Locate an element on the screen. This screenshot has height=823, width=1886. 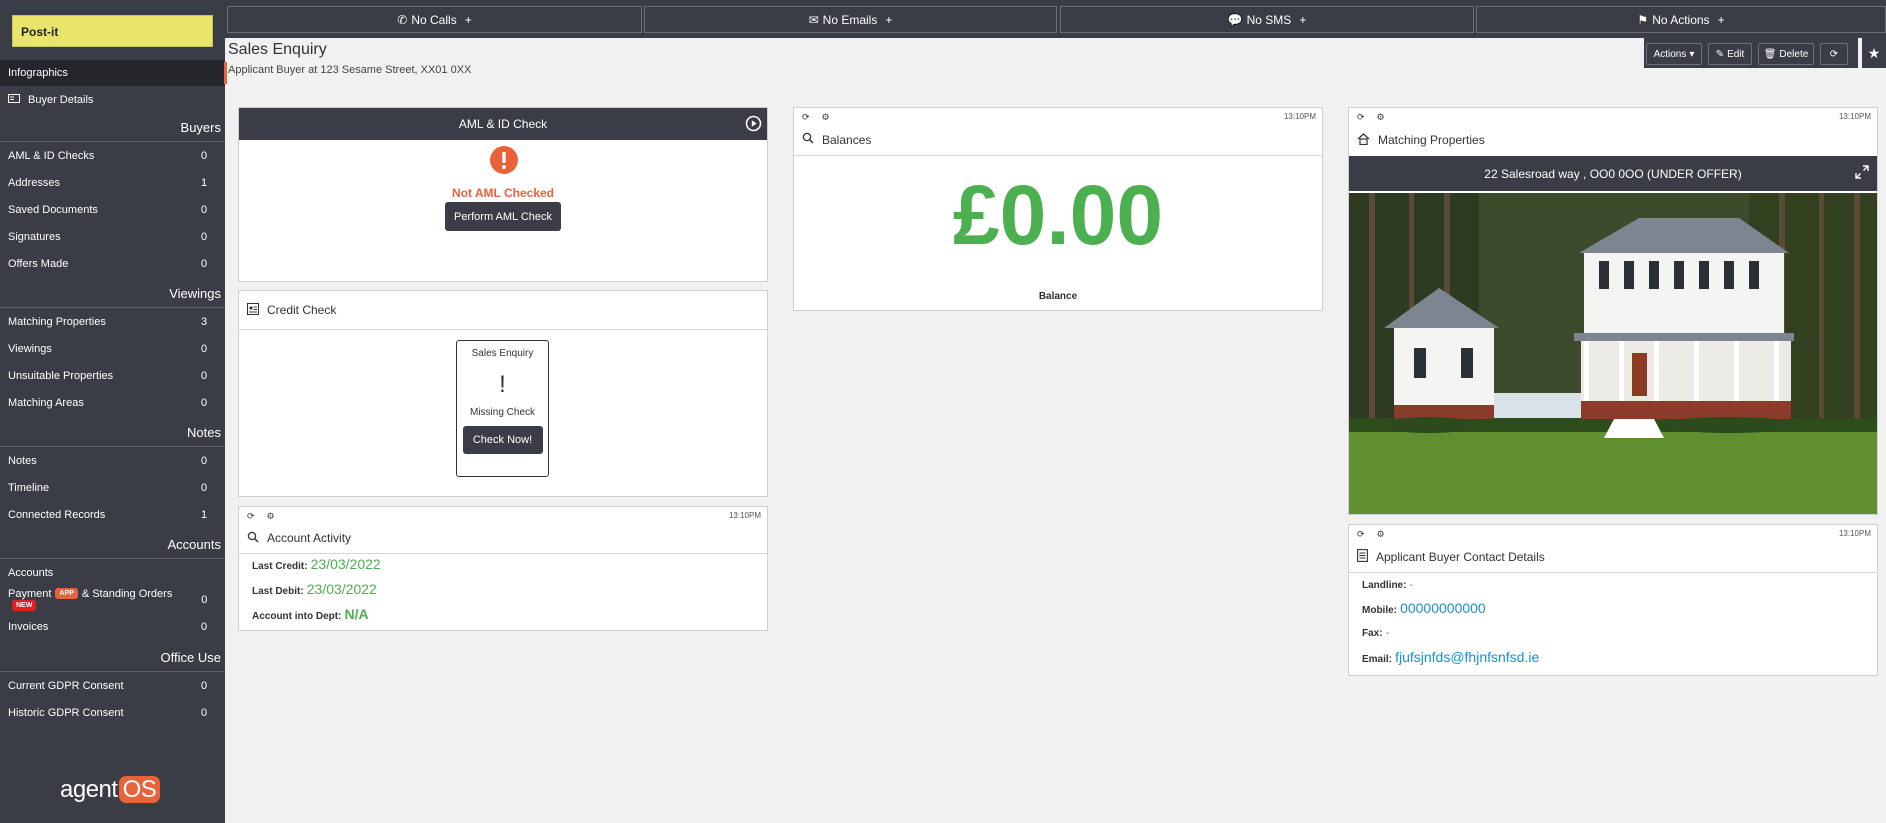
last-debit-row: Last Debit: 23/03/2022 is located at coordinates (314, 589).